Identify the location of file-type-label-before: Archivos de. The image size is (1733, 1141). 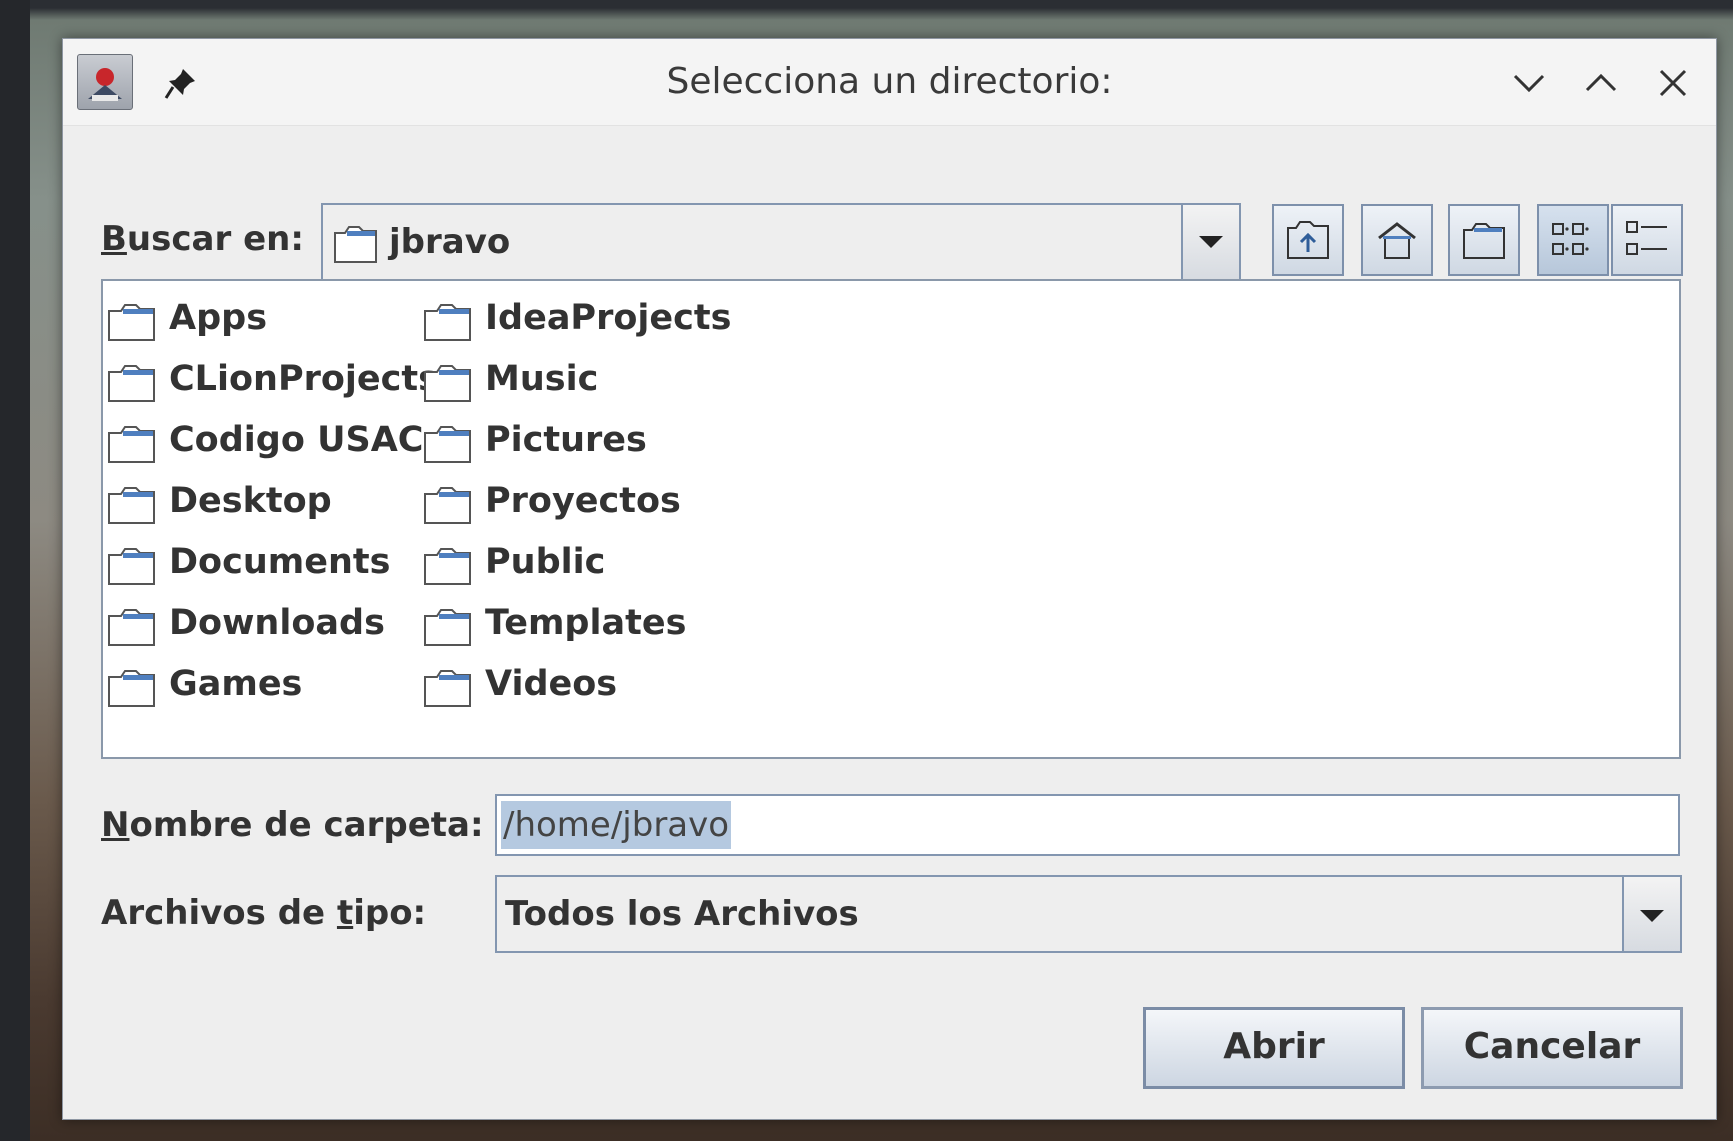
(219, 913).